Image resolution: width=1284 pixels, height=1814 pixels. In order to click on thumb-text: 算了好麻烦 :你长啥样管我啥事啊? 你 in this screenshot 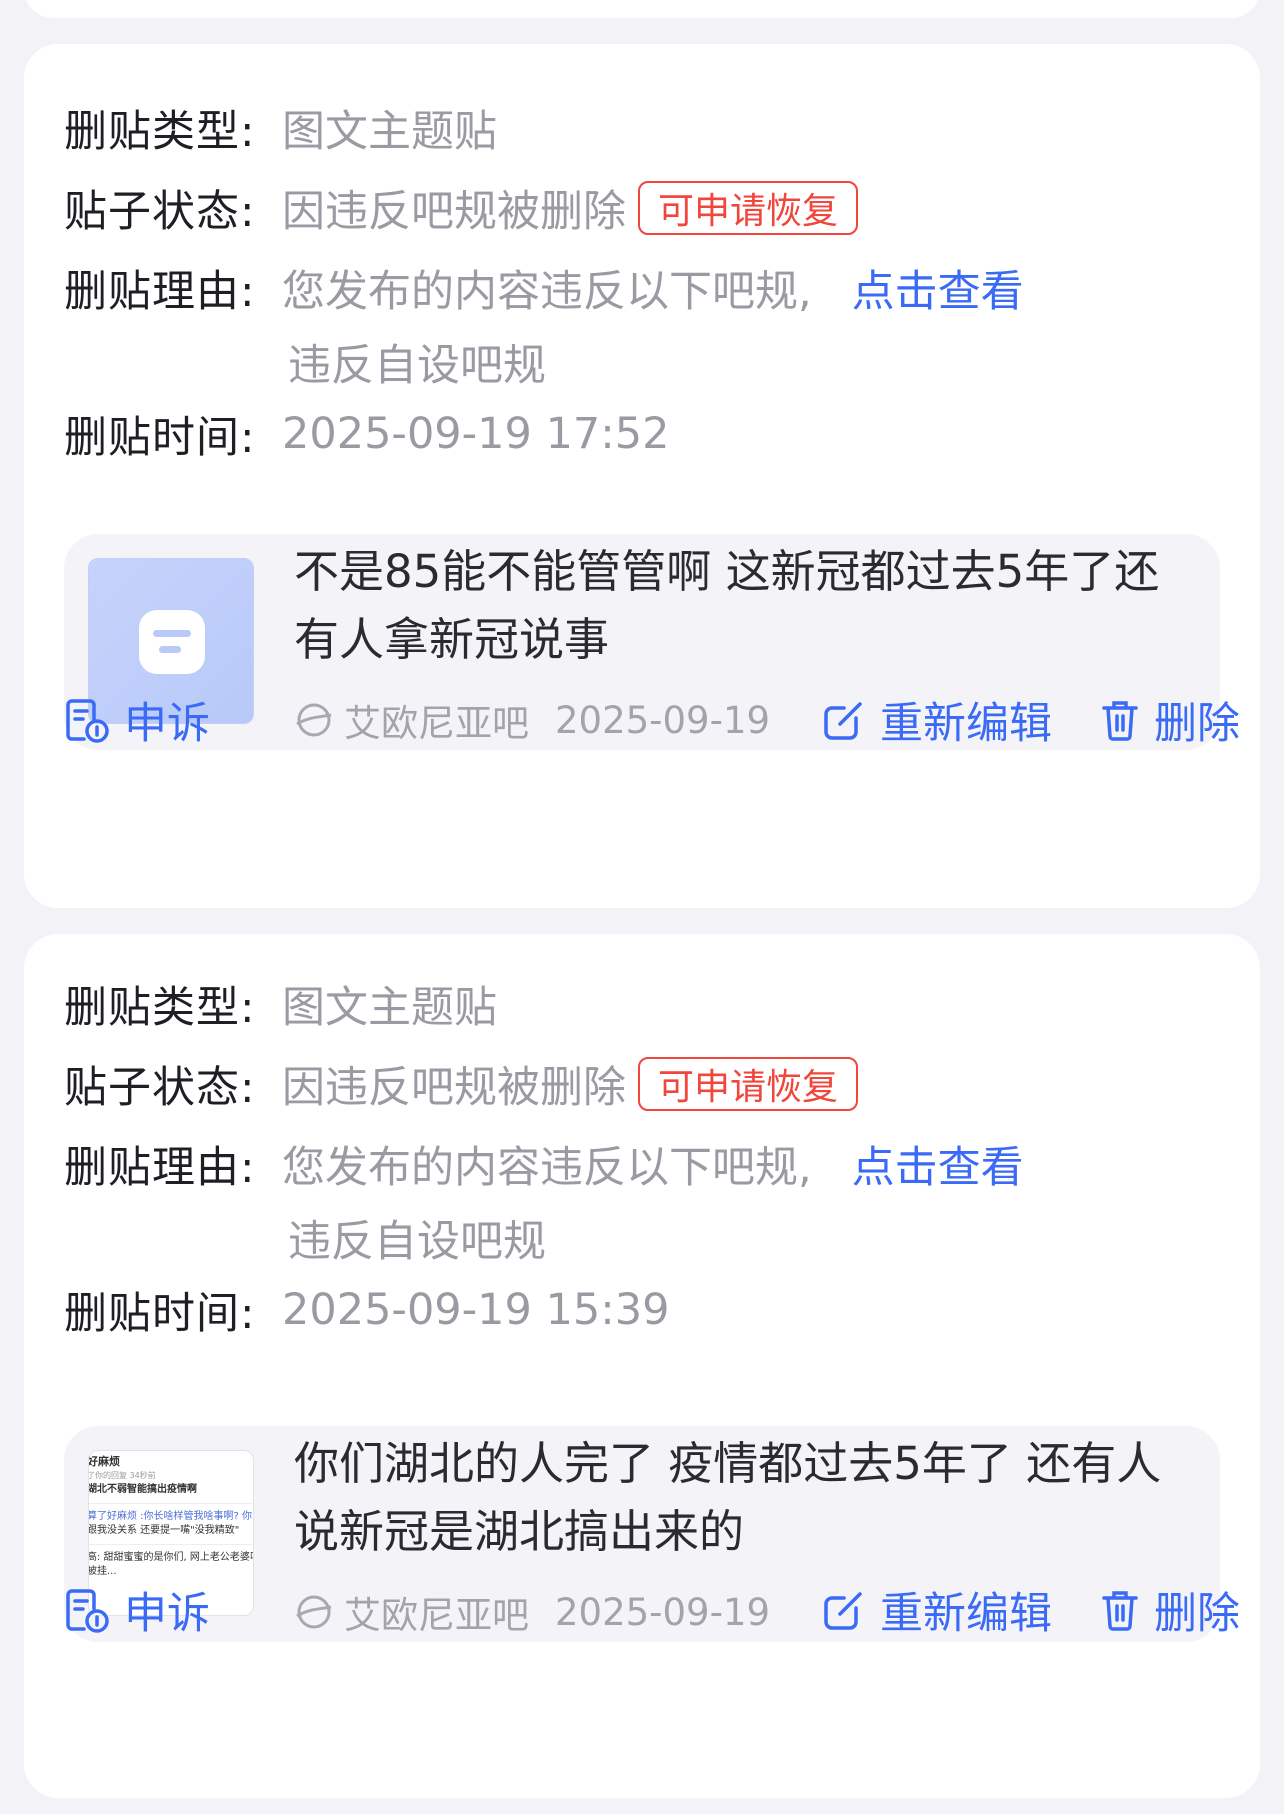, I will do `click(170, 1516)`.